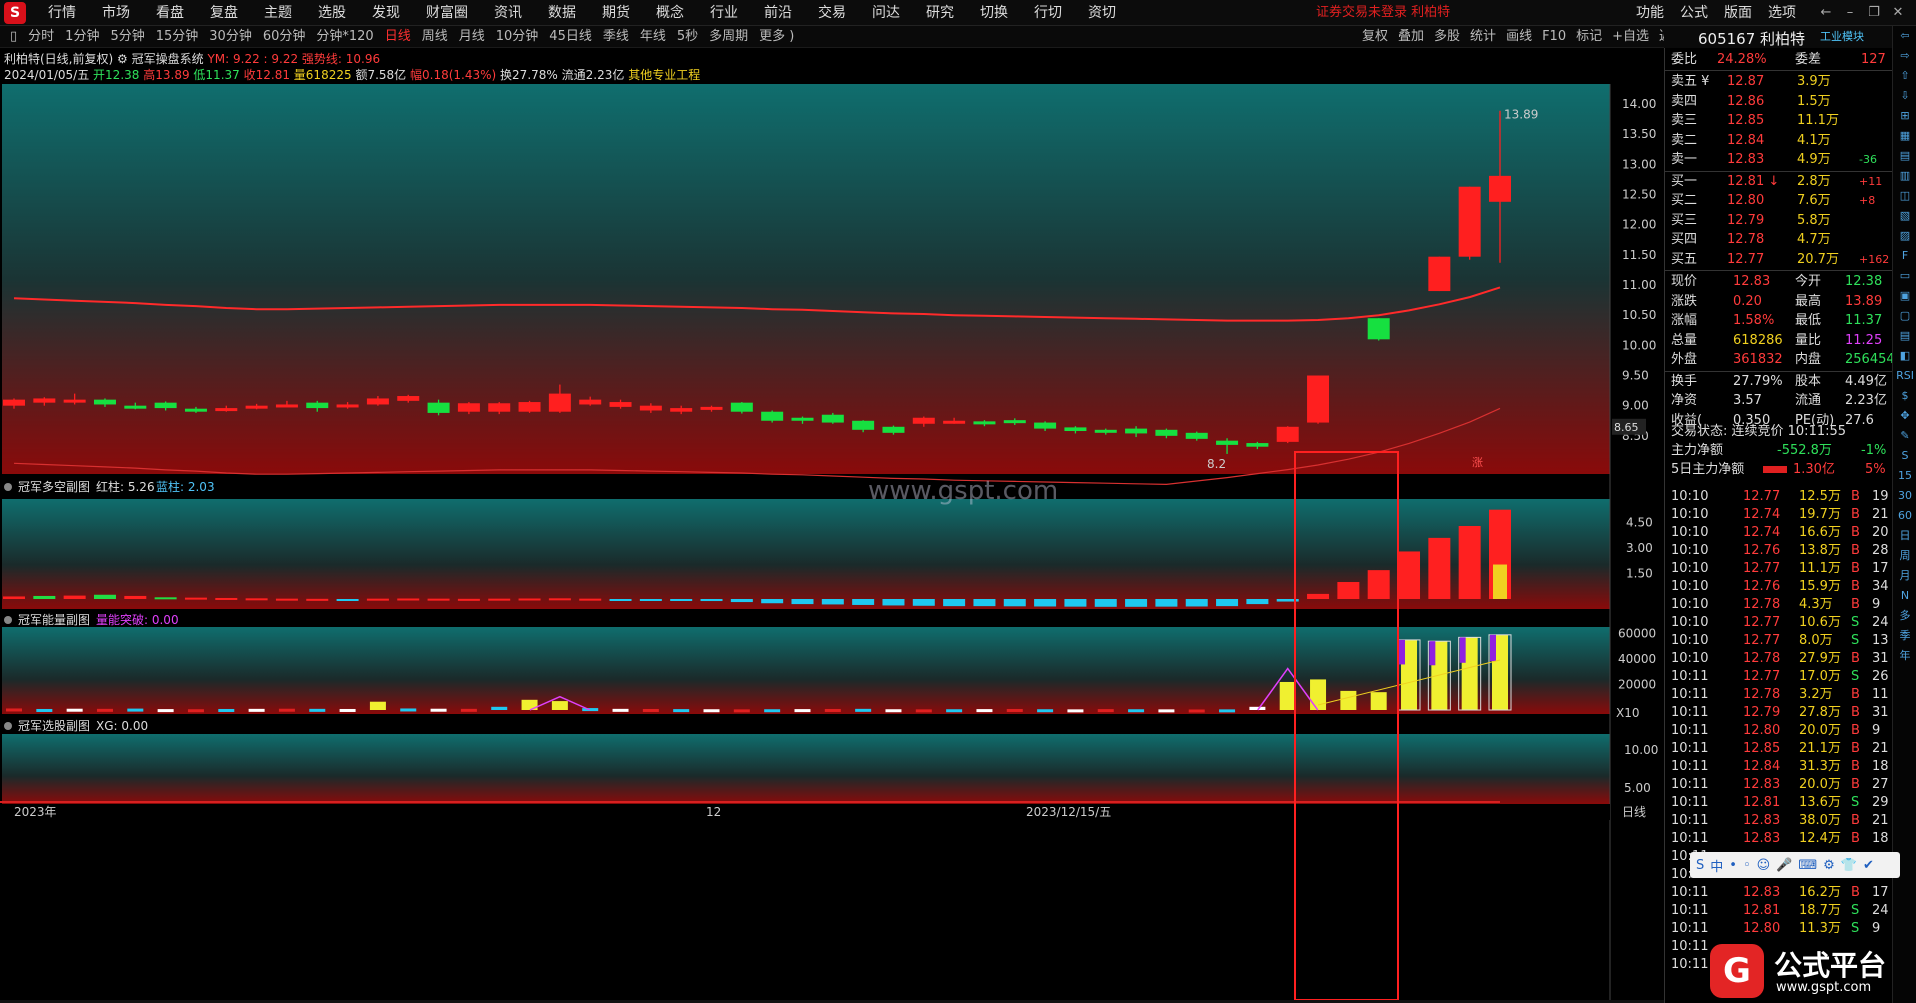 The image size is (1916, 1003). I want to click on menu-item-3: 复盘, so click(224, 13).